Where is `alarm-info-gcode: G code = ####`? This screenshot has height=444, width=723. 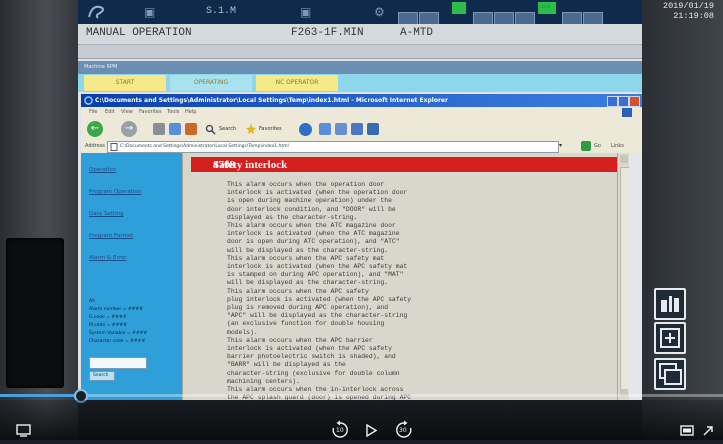
alarm-info-gcode: G code = #### is located at coordinates (108, 317).